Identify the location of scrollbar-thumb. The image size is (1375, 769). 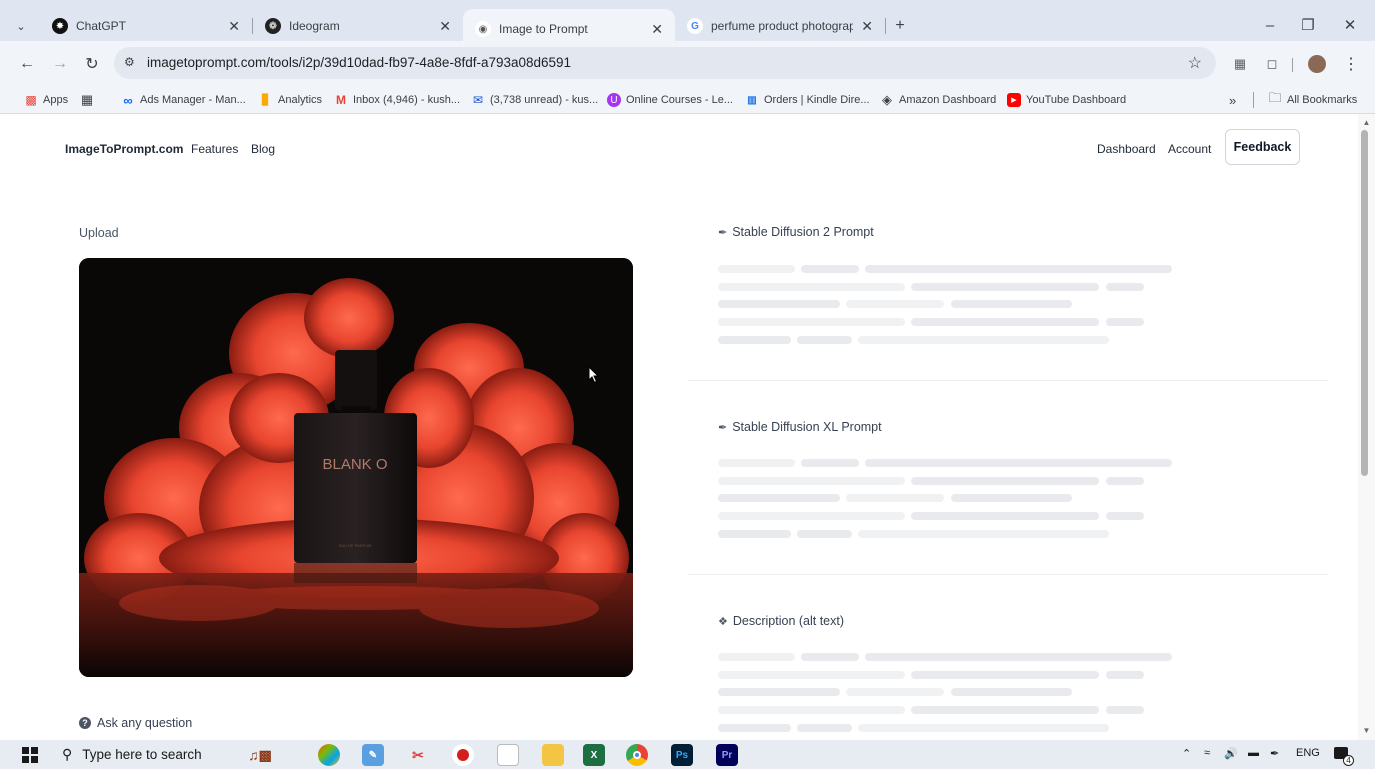
(1364, 303).